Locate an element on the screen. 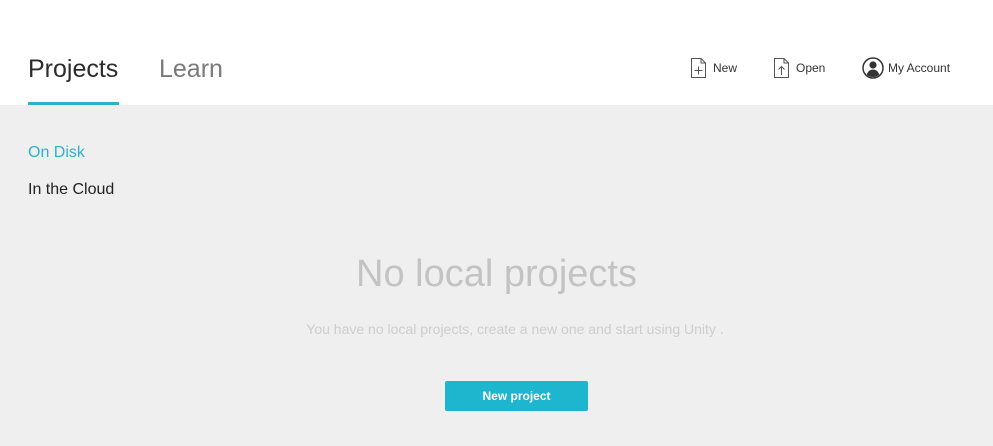 This screenshot has width=993, height=446. sidebar-item-in-the-cloud: In the Cloud is located at coordinates (71, 190).